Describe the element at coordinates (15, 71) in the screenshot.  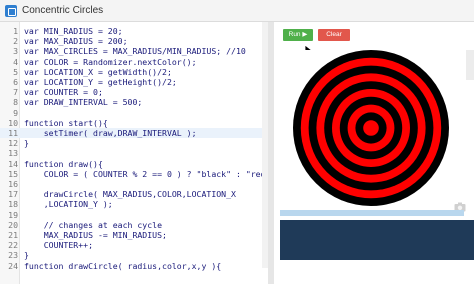
I see `line-number: 5` at that location.